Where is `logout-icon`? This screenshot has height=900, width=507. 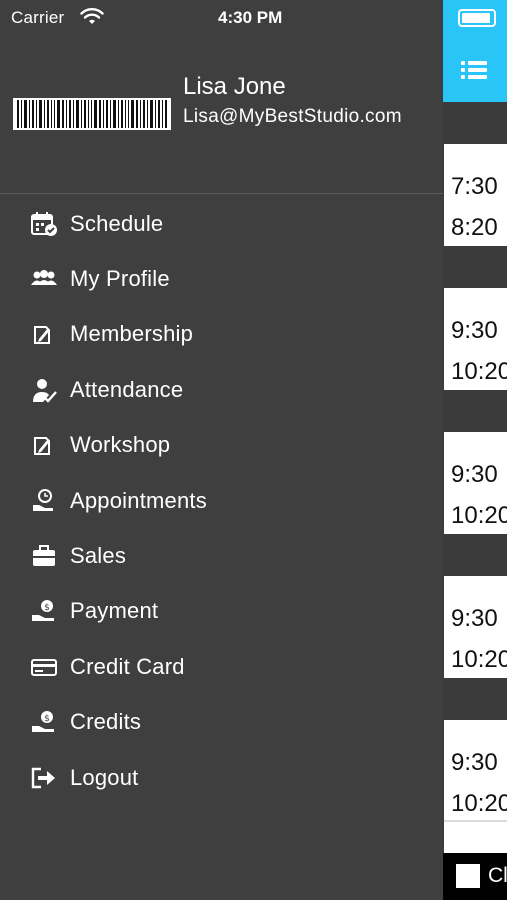
logout-icon is located at coordinates (44, 778).